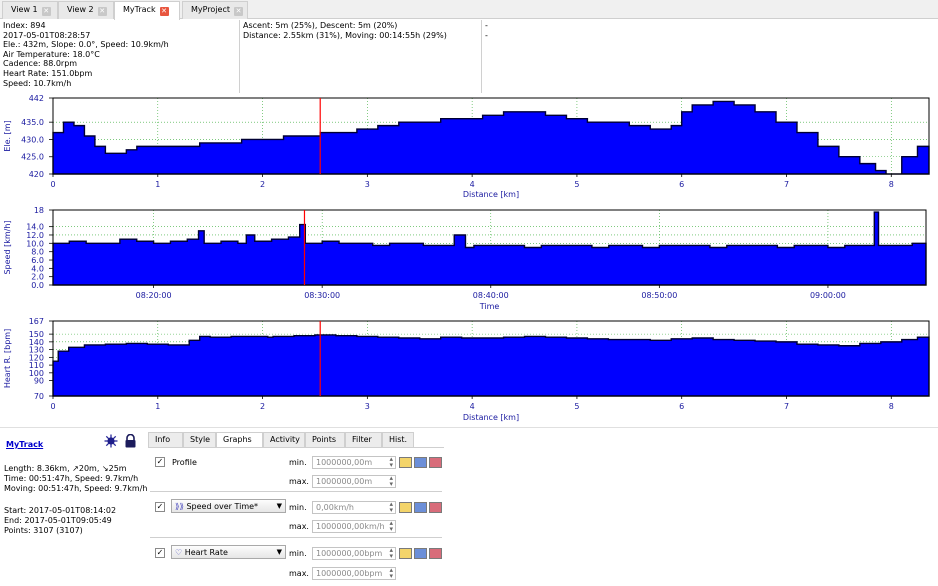 The image size is (938, 586). What do you see at coordinates (179, 506) in the screenshot?
I see `speed-icon: ⟫⟫` at bounding box center [179, 506].